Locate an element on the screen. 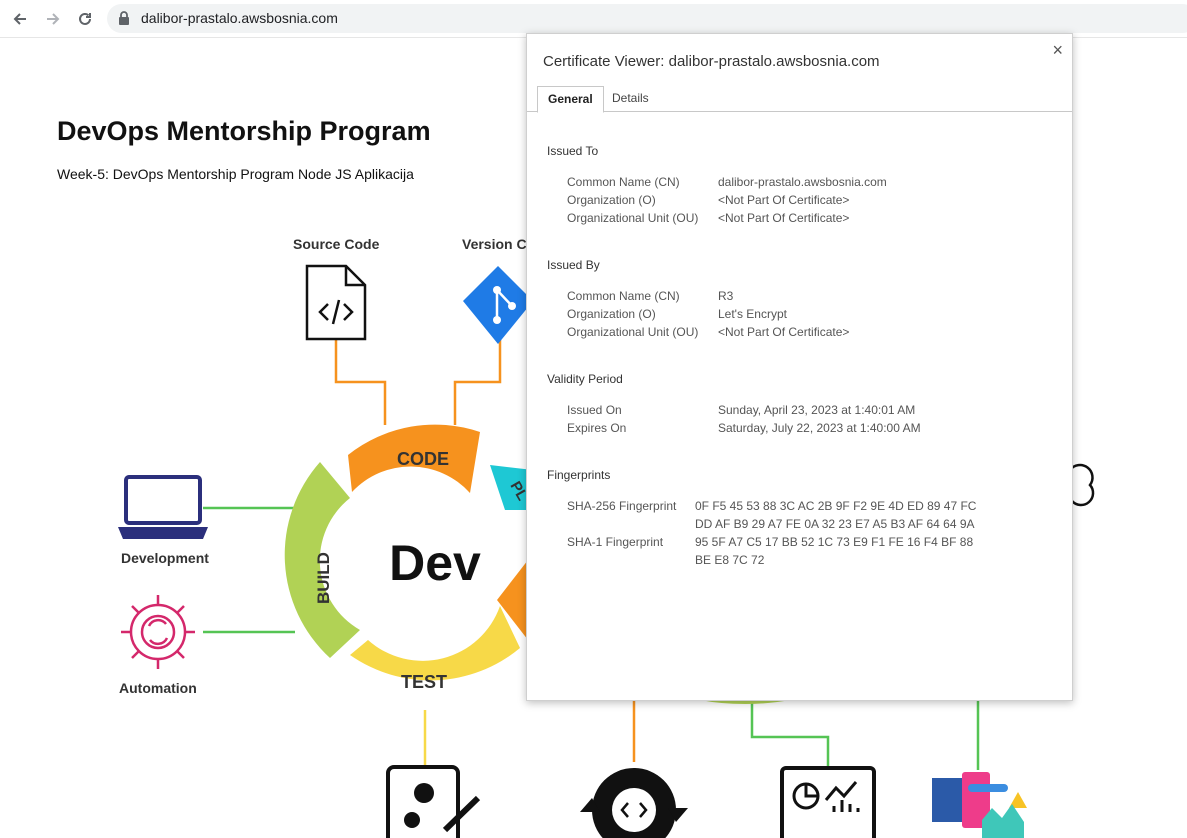 This screenshot has width=1187, height=838. issued-by-ou-key: Organizational Unit (OU) is located at coordinates (633, 332).